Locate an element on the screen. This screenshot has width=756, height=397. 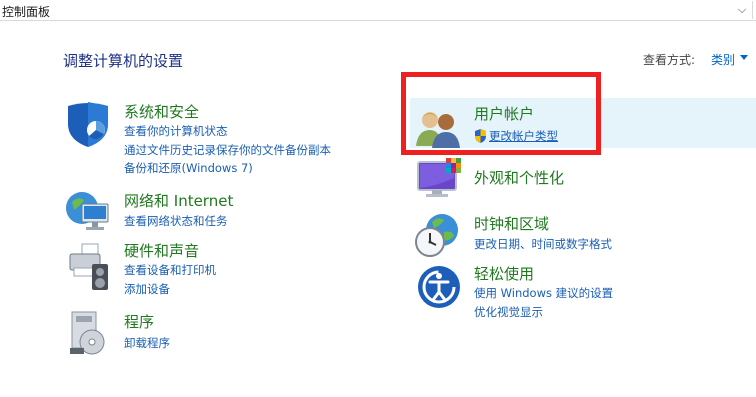
view-by-label: 查看方式: is located at coordinates (669, 60).